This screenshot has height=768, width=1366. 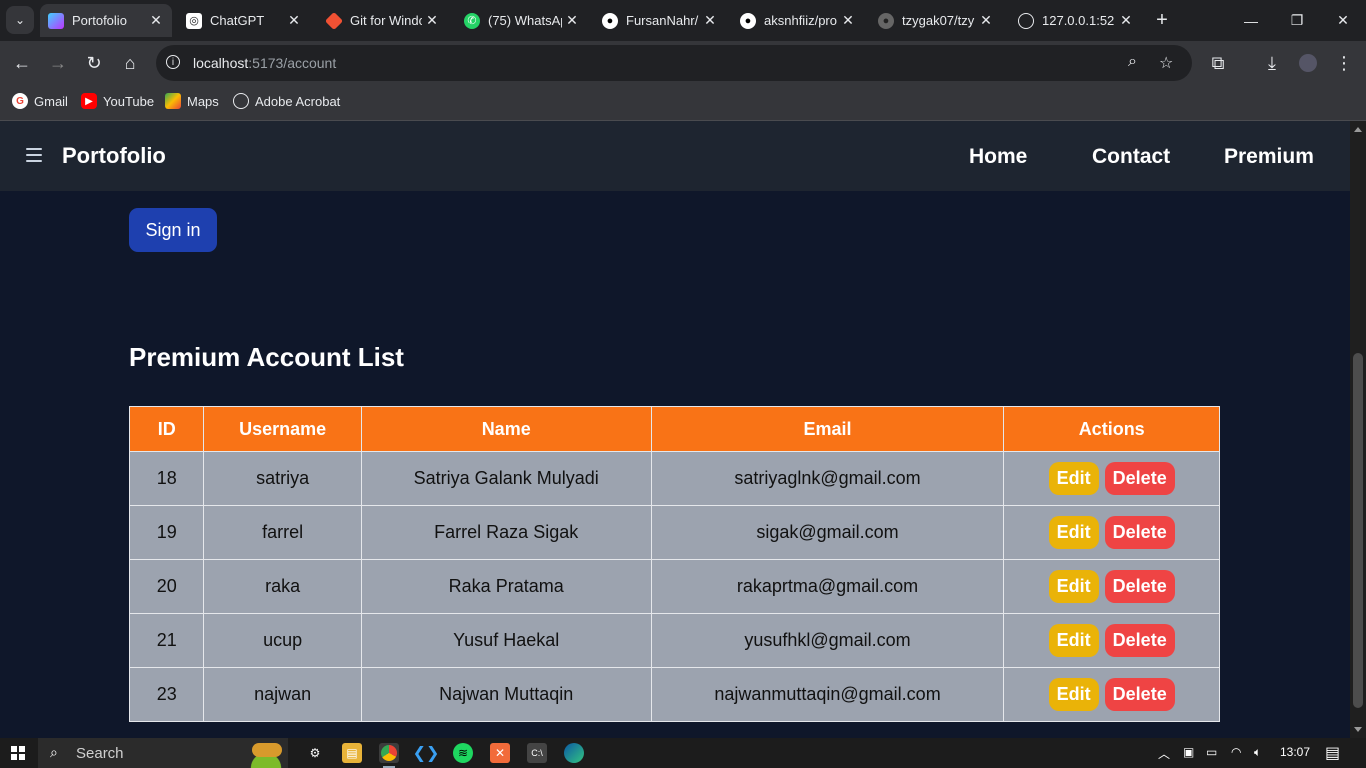 I want to click on taskbar-search-box: ⌕ Search, so click(x=164, y=753).